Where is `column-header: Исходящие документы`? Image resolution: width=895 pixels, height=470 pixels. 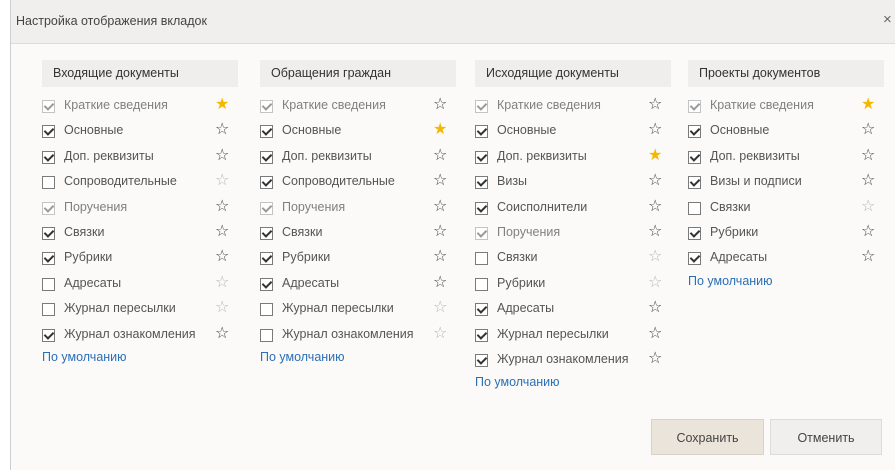
column-header: Исходящие документы is located at coordinates (573, 73).